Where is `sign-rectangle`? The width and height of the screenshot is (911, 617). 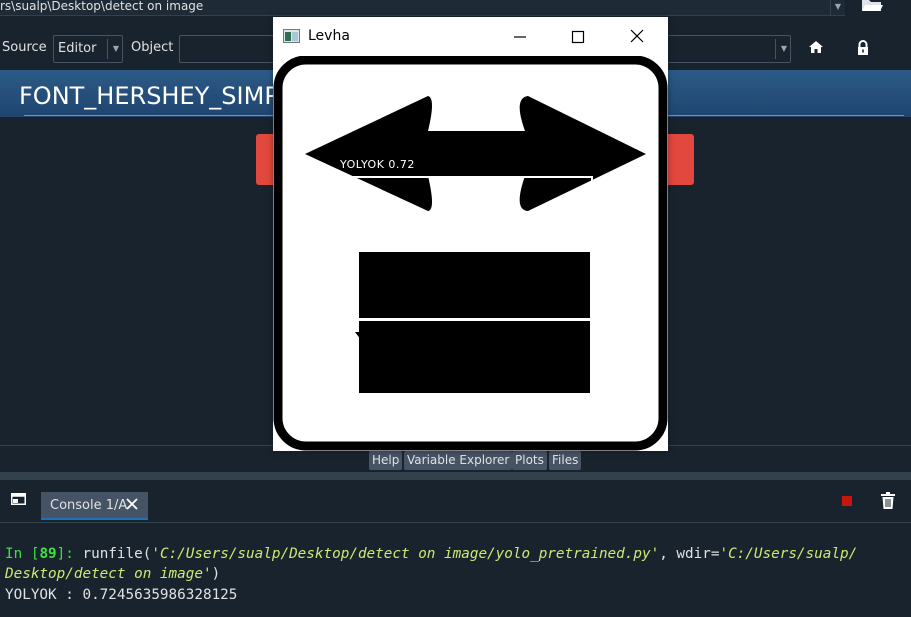
sign-rectangle is located at coordinates (474, 322).